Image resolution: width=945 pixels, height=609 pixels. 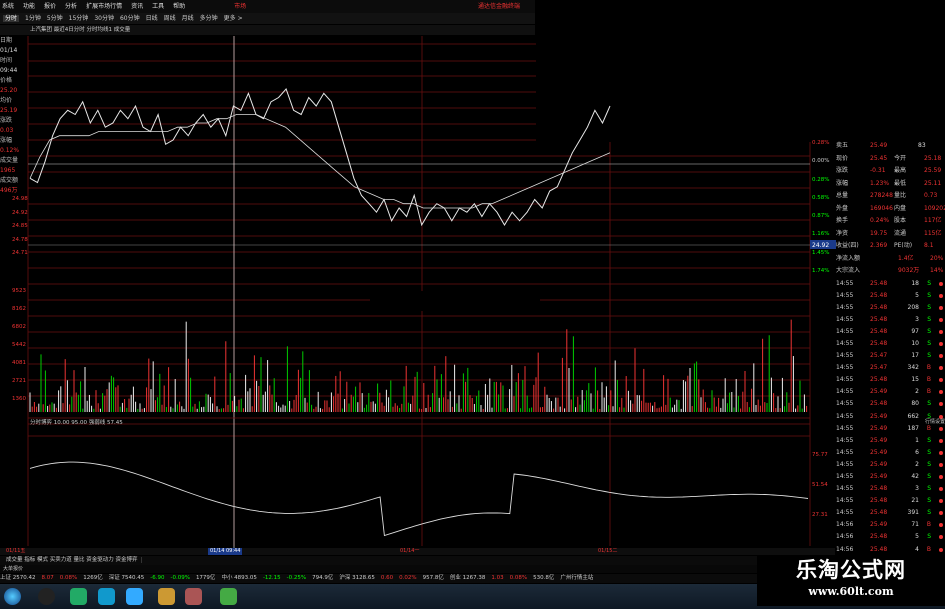 What do you see at coordinates (134, 596) in the screenshot?
I see `player-icon` at bounding box center [134, 596].